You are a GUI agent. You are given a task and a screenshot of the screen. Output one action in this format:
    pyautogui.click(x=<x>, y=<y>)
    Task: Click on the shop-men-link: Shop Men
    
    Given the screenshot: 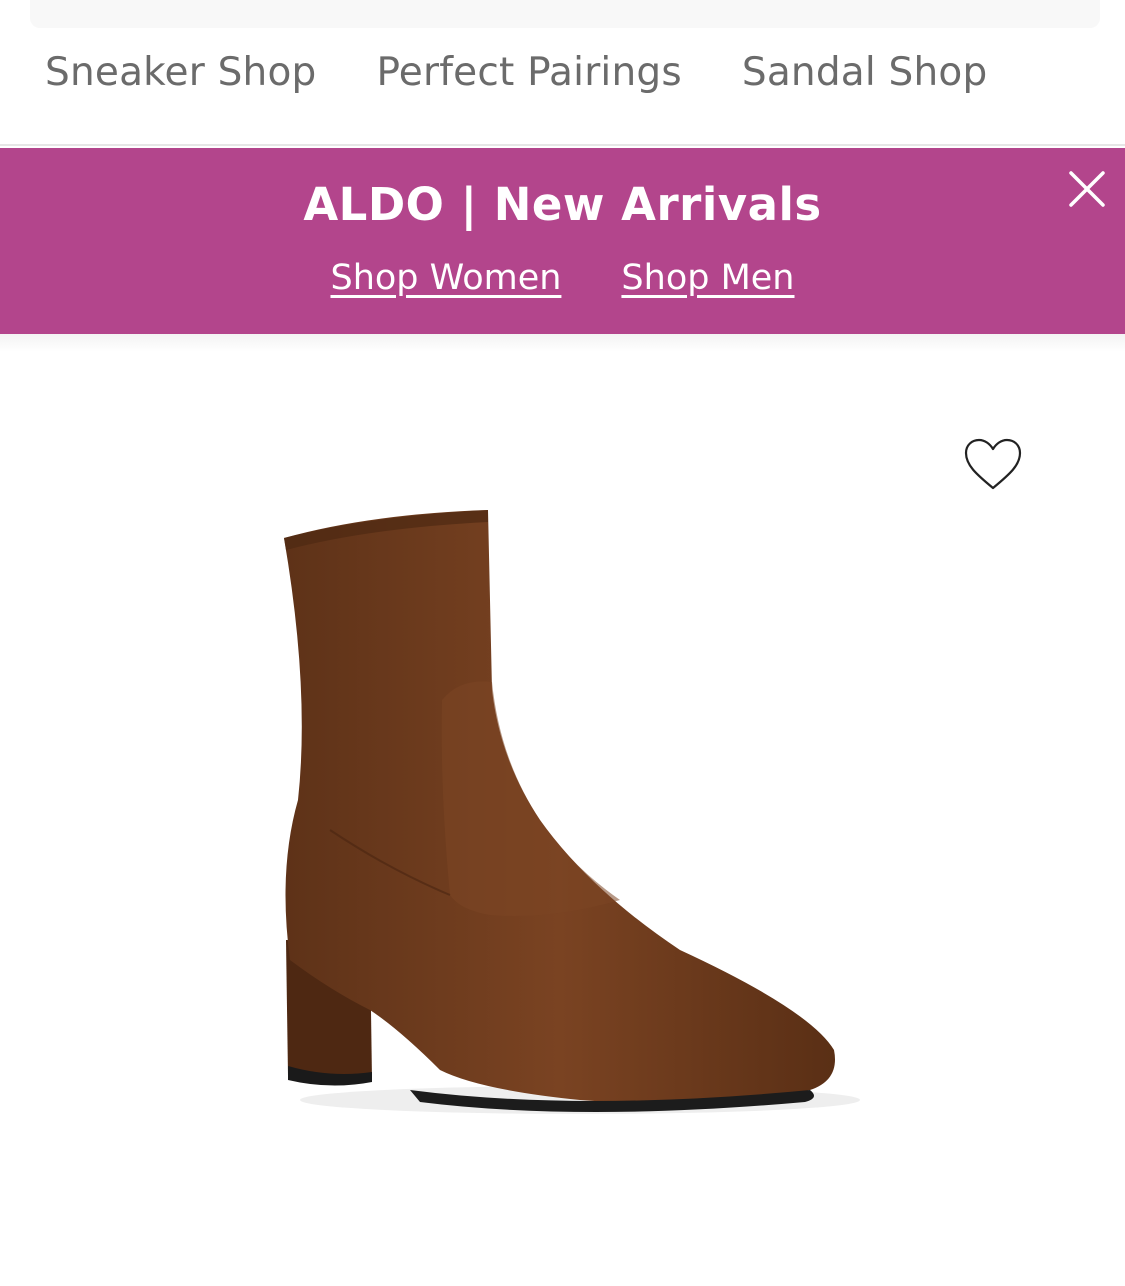 What is the action you would take?
    pyautogui.click(x=707, y=278)
    